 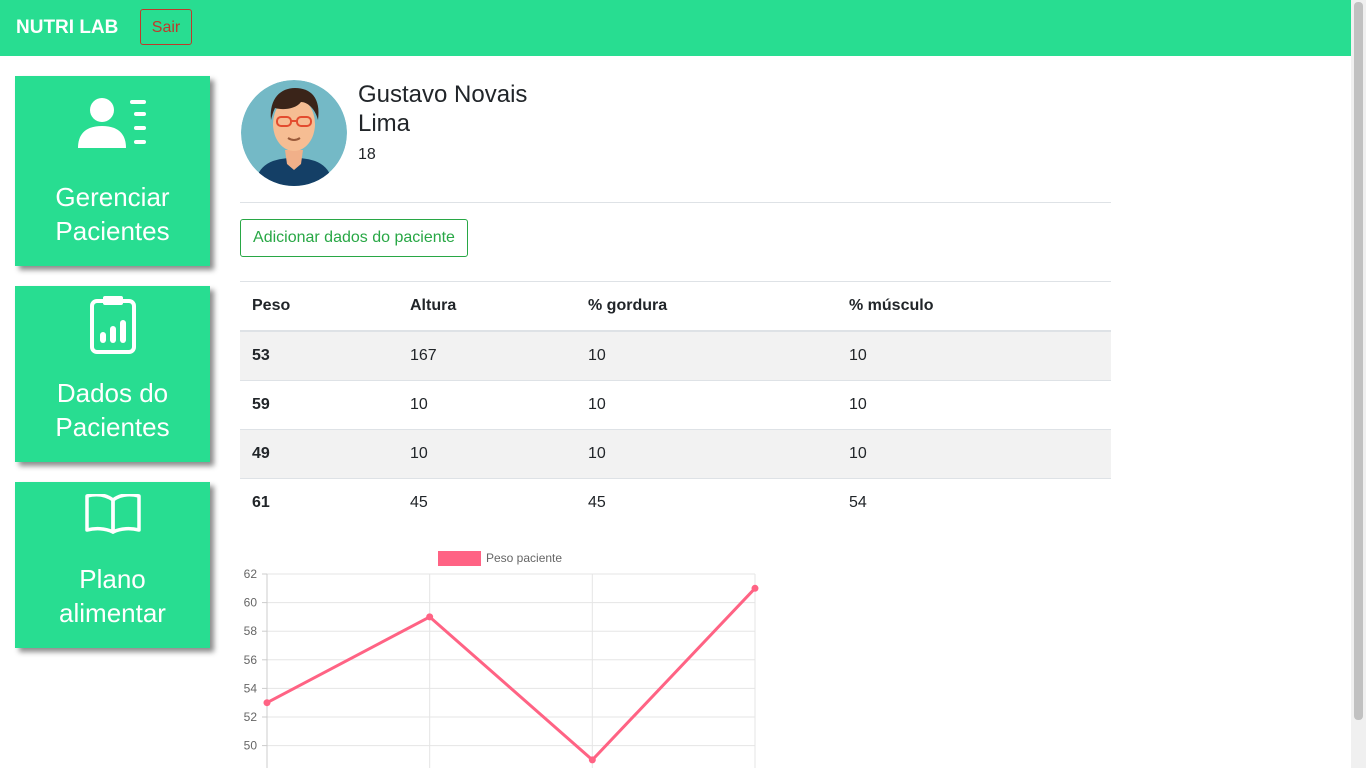 I want to click on sidebar-item-meal-plan: Plano alimentar, so click(x=112, y=565).